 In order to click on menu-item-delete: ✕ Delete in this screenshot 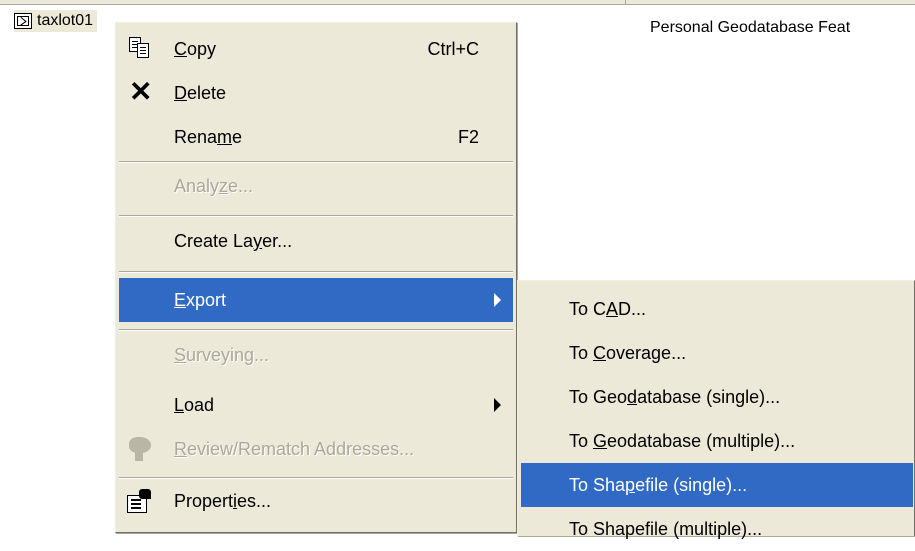, I will do `click(316, 93)`.